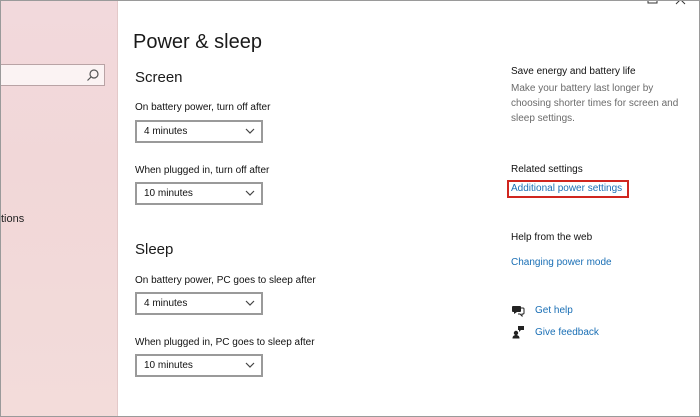 The height and width of the screenshot is (417, 700). I want to click on screen-plugged-dropdown: 10 minutes, so click(199, 193).